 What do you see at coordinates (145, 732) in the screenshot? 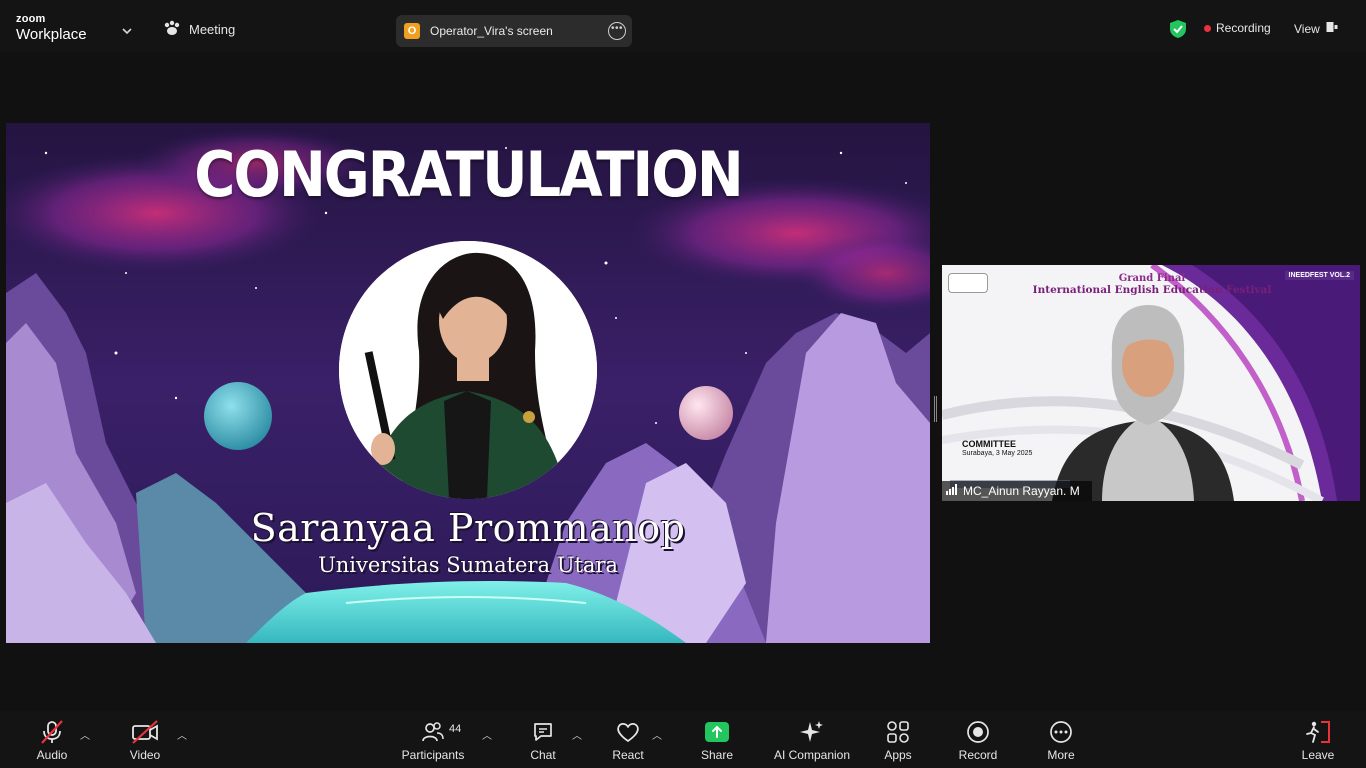
I see `video-camera-off-icon` at bounding box center [145, 732].